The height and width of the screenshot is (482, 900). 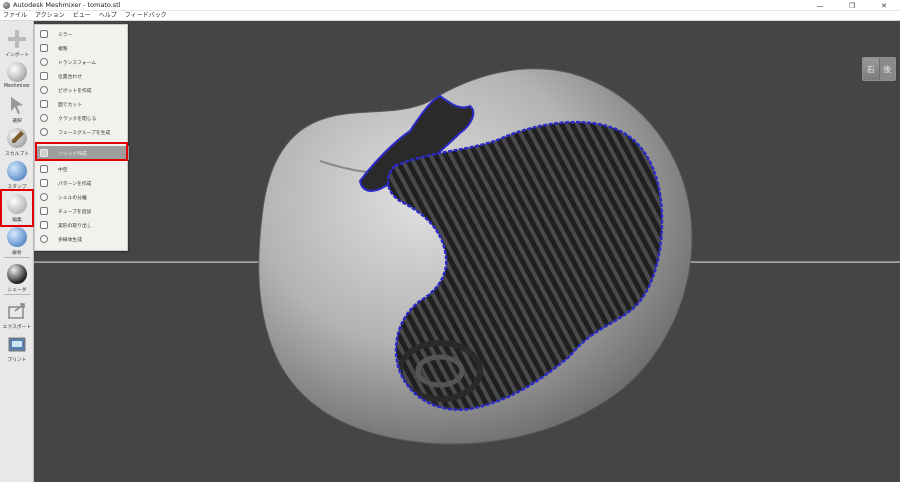 I want to click on menu-item-make-pattern: パターンを作成, so click(x=82, y=183).